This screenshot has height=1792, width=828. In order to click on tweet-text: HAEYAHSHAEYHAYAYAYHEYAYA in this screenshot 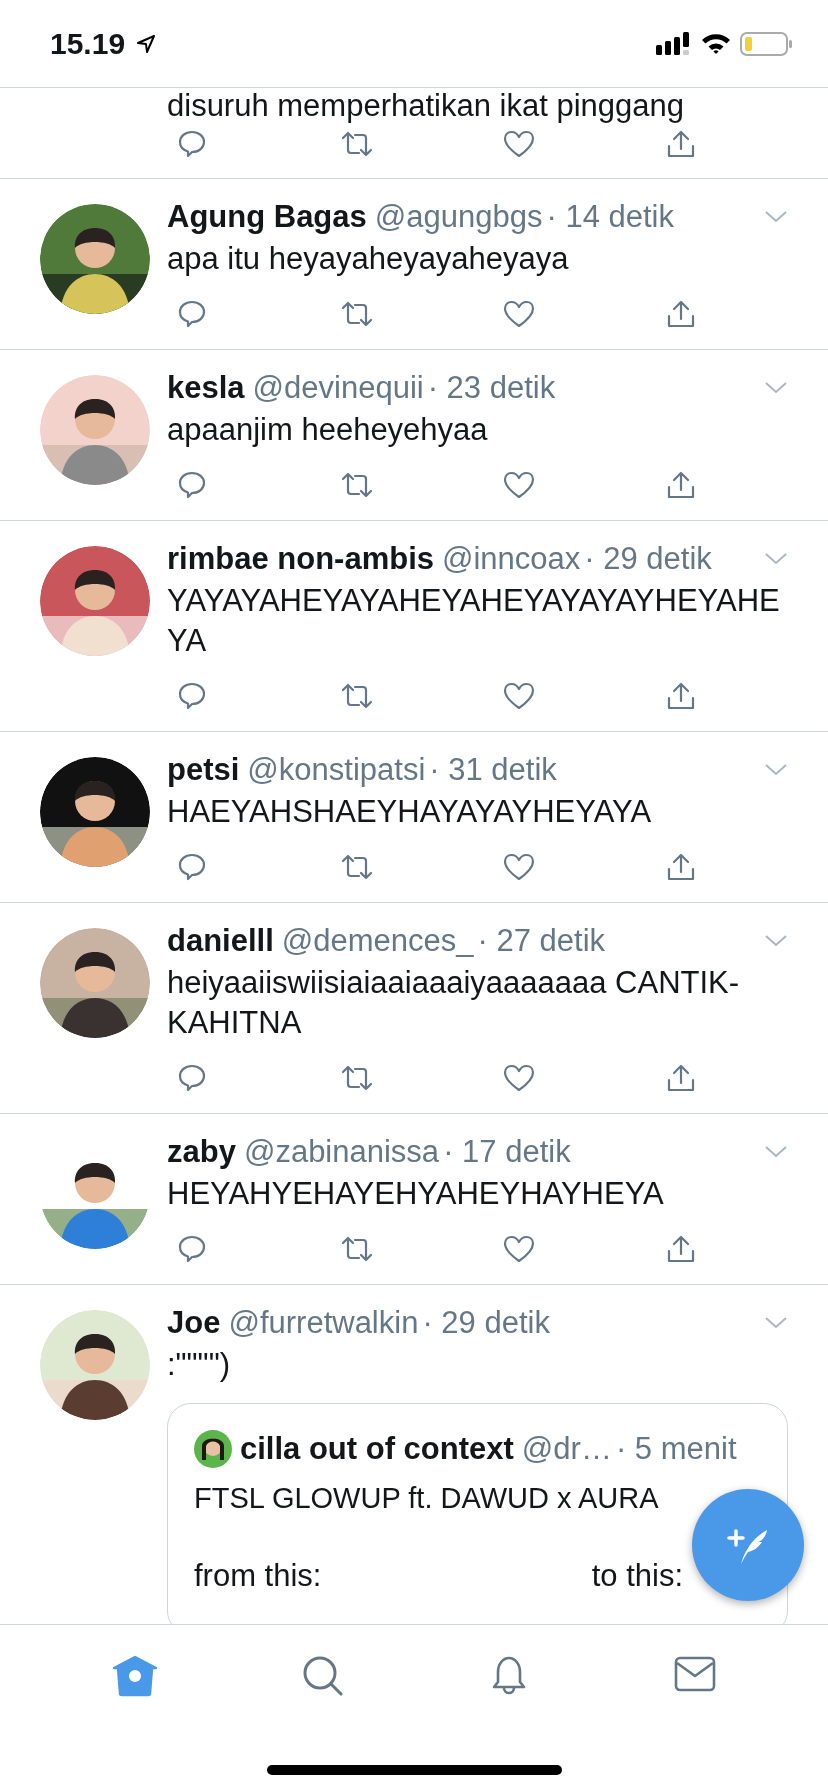, I will do `click(410, 812)`.